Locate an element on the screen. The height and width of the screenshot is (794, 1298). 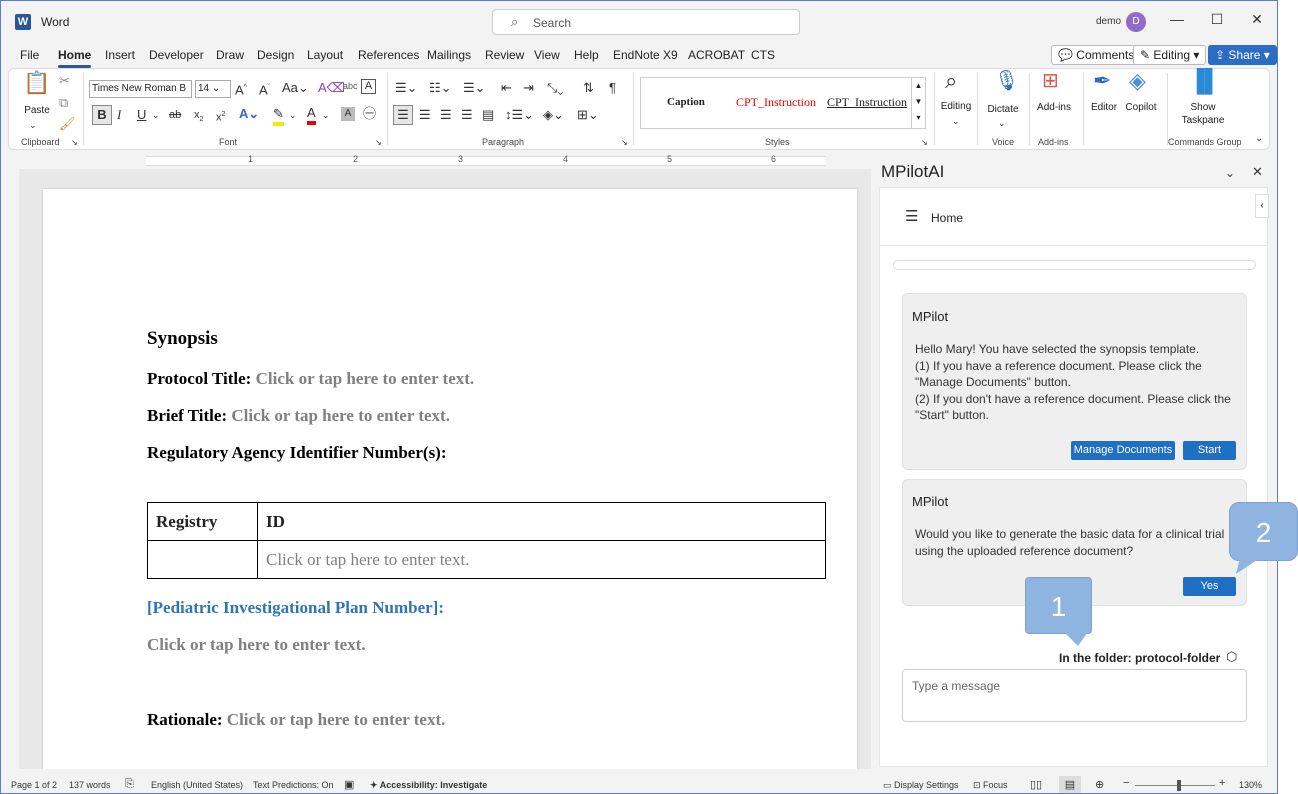
close-pane-icon: ✕ is located at coordinates (1257, 172).